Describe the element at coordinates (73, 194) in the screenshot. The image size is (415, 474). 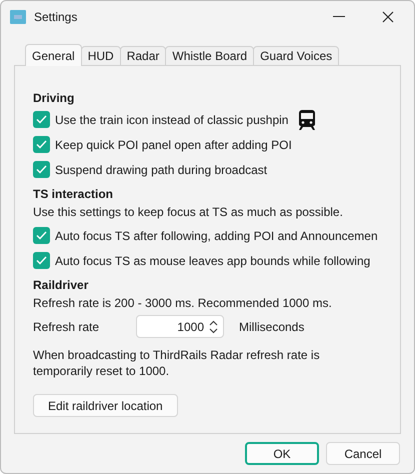
I see `section-heading: TS interaction` at that location.